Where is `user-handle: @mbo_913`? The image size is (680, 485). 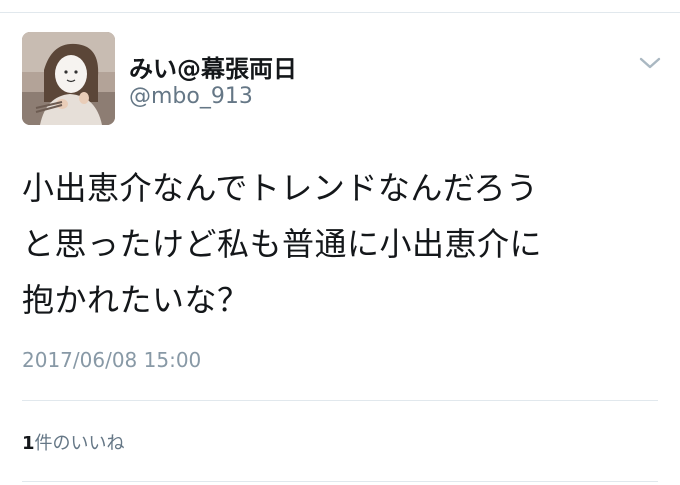
user-handle: @mbo_913 is located at coordinates (191, 96).